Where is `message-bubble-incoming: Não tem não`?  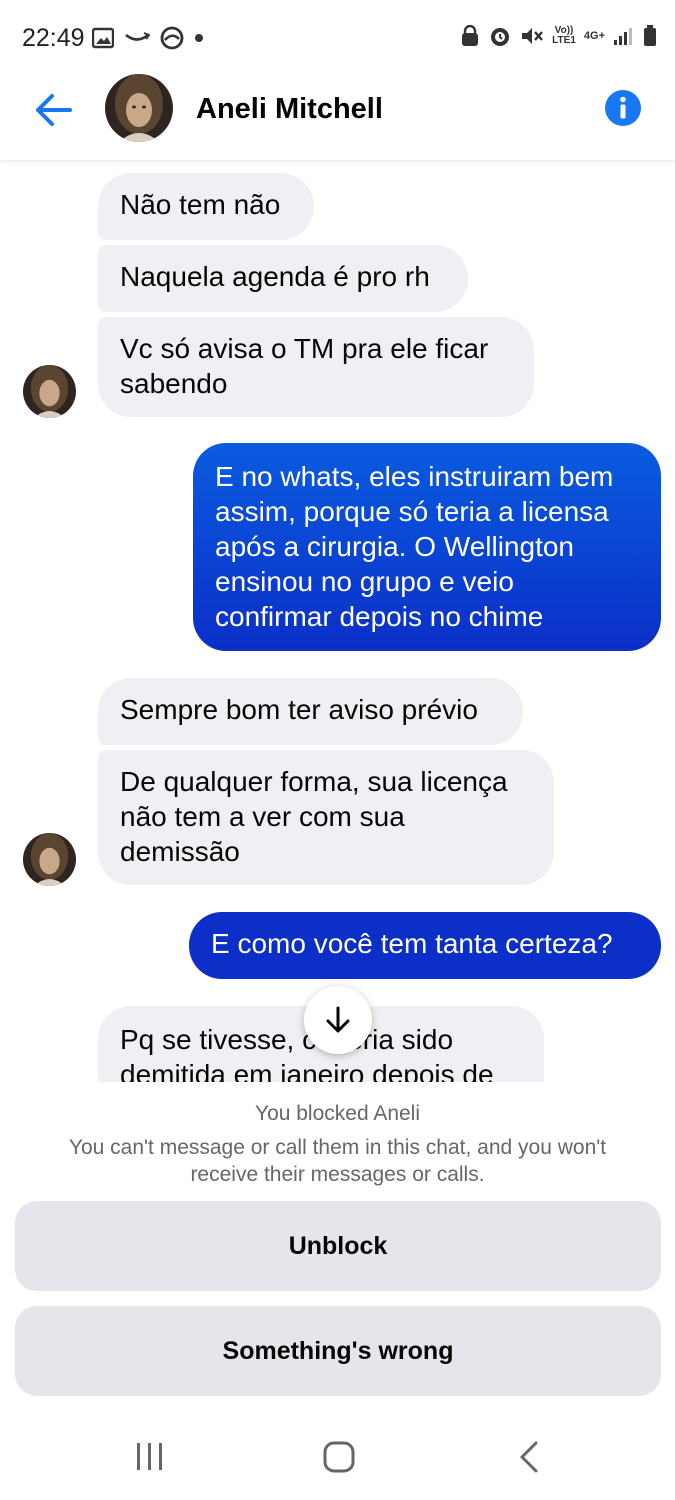 message-bubble-incoming: Não tem não is located at coordinates (206, 206).